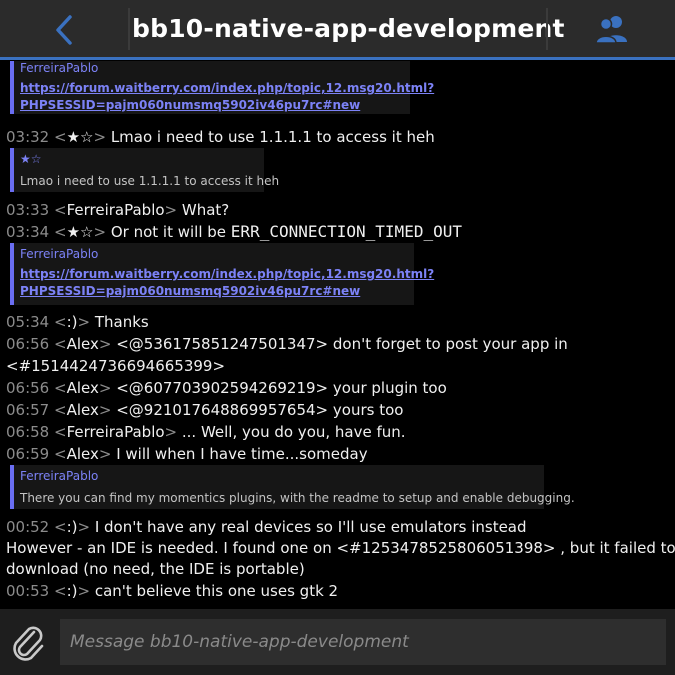  I want to click on message-timestamp: 06:59, so click(28, 454).